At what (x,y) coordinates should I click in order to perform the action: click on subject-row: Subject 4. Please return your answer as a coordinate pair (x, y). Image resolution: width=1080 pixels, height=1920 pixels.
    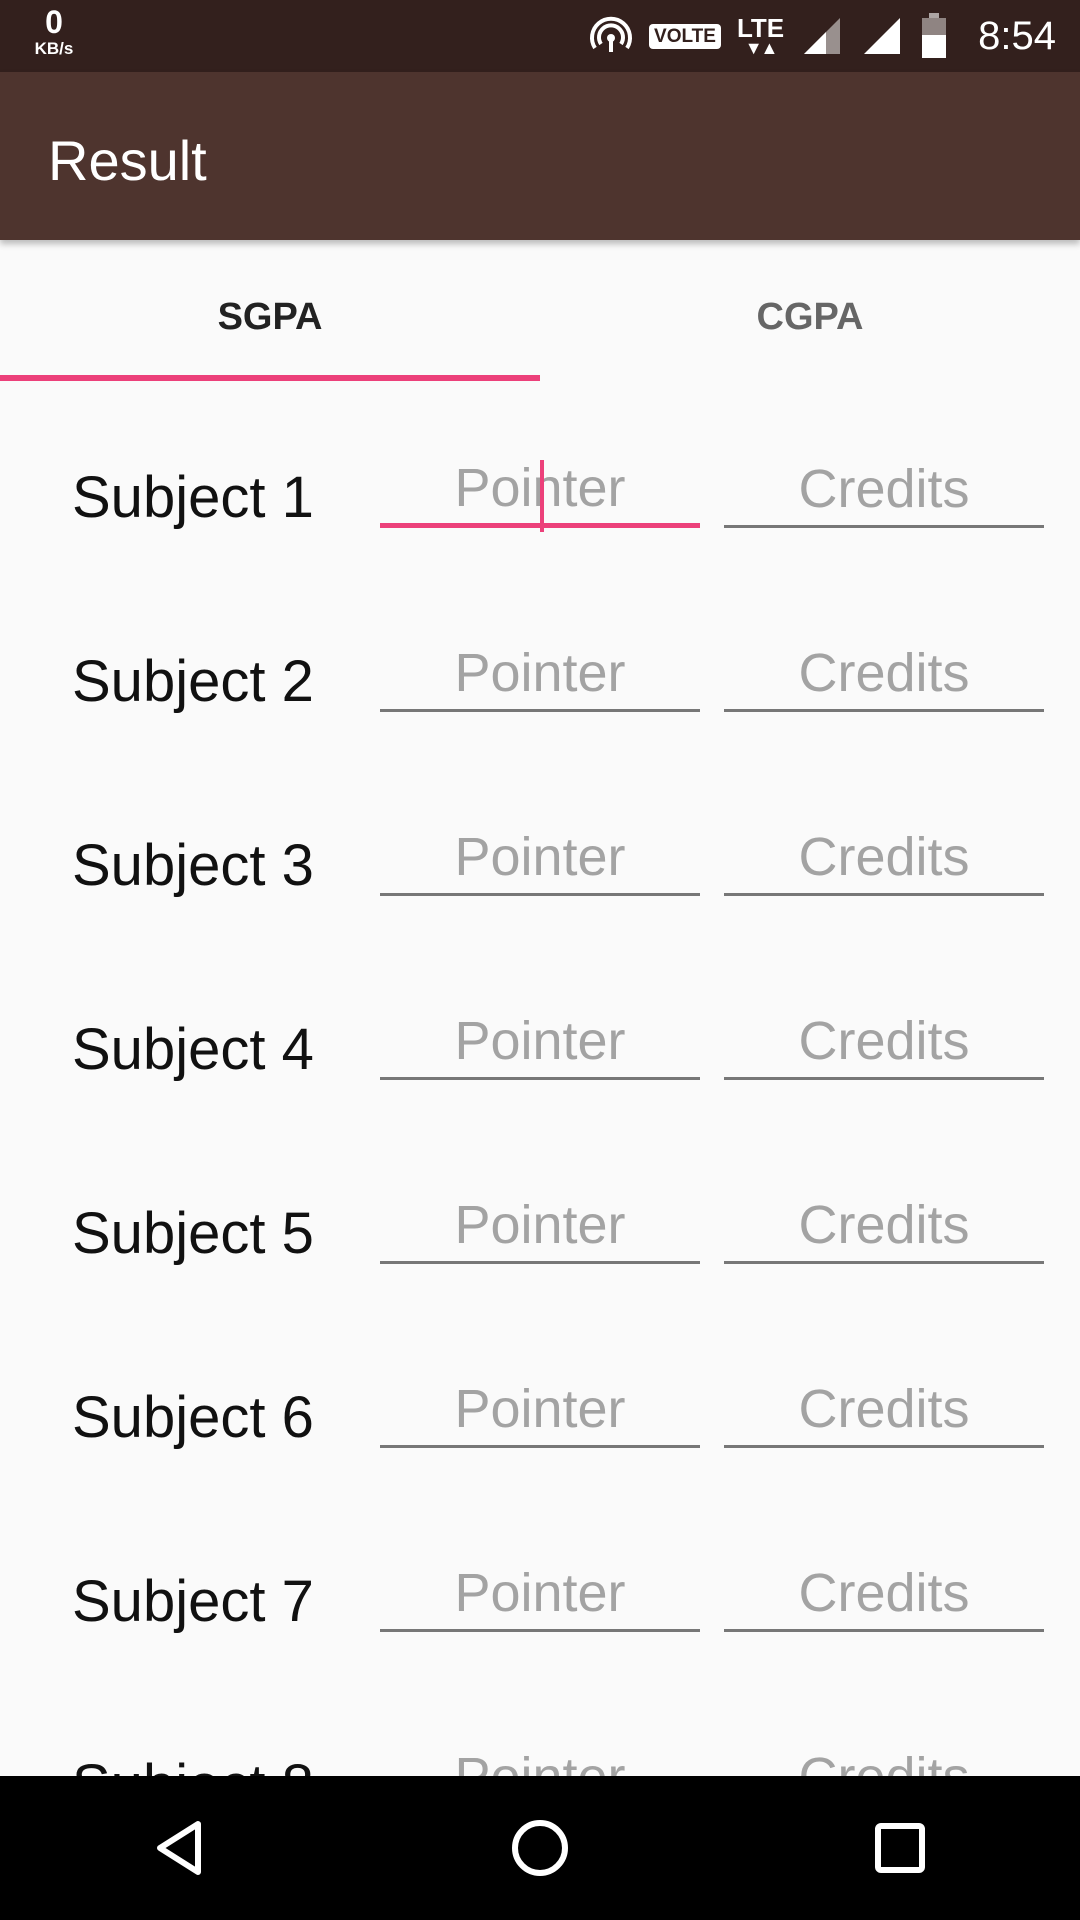
    Looking at the image, I should click on (540, 1028).